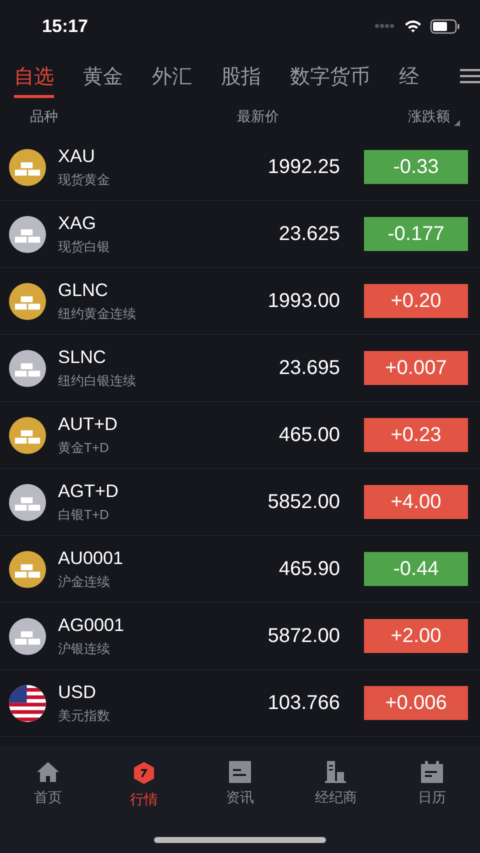 The width and height of the screenshot is (480, 853). What do you see at coordinates (416, 301) in the screenshot?
I see `change-badge: +0.20` at bounding box center [416, 301].